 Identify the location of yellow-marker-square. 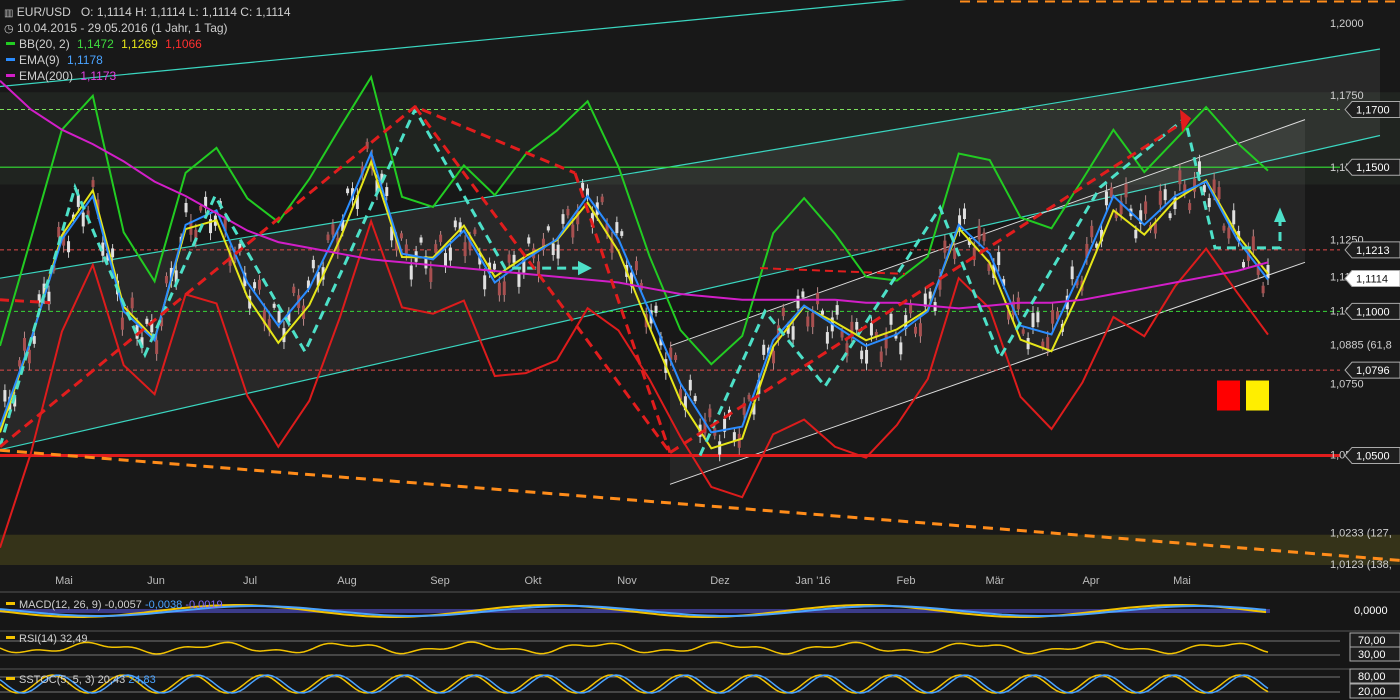
(1257, 395).